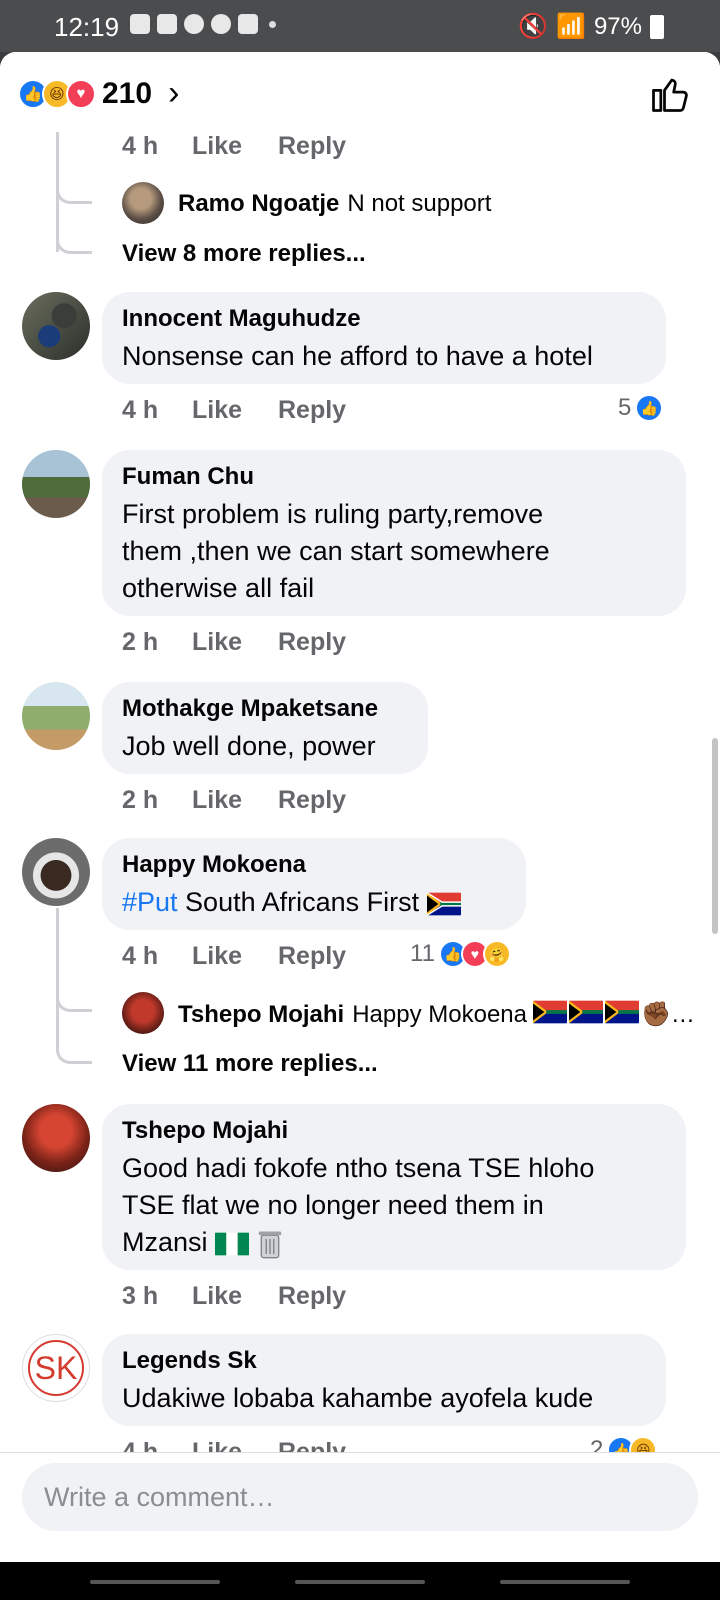  Describe the element at coordinates (269, 1245) in the screenshot. I see `trash-can-icon` at that location.